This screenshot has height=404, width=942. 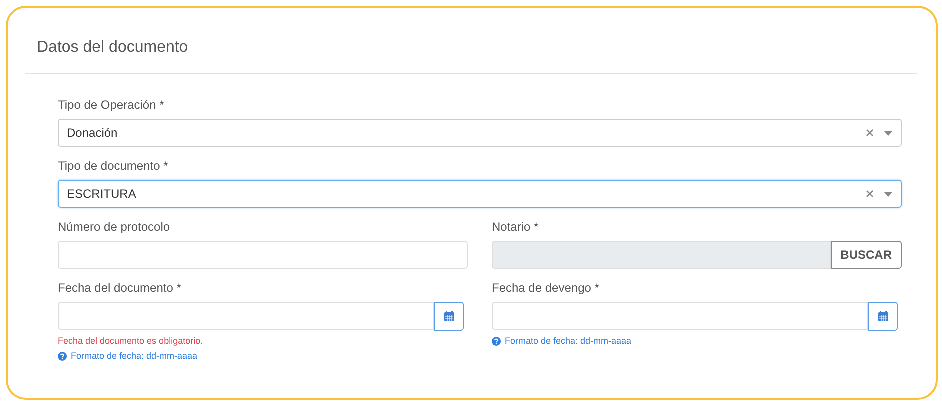 I want to click on field-label: Tipo de documento *, so click(x=114, y=166).